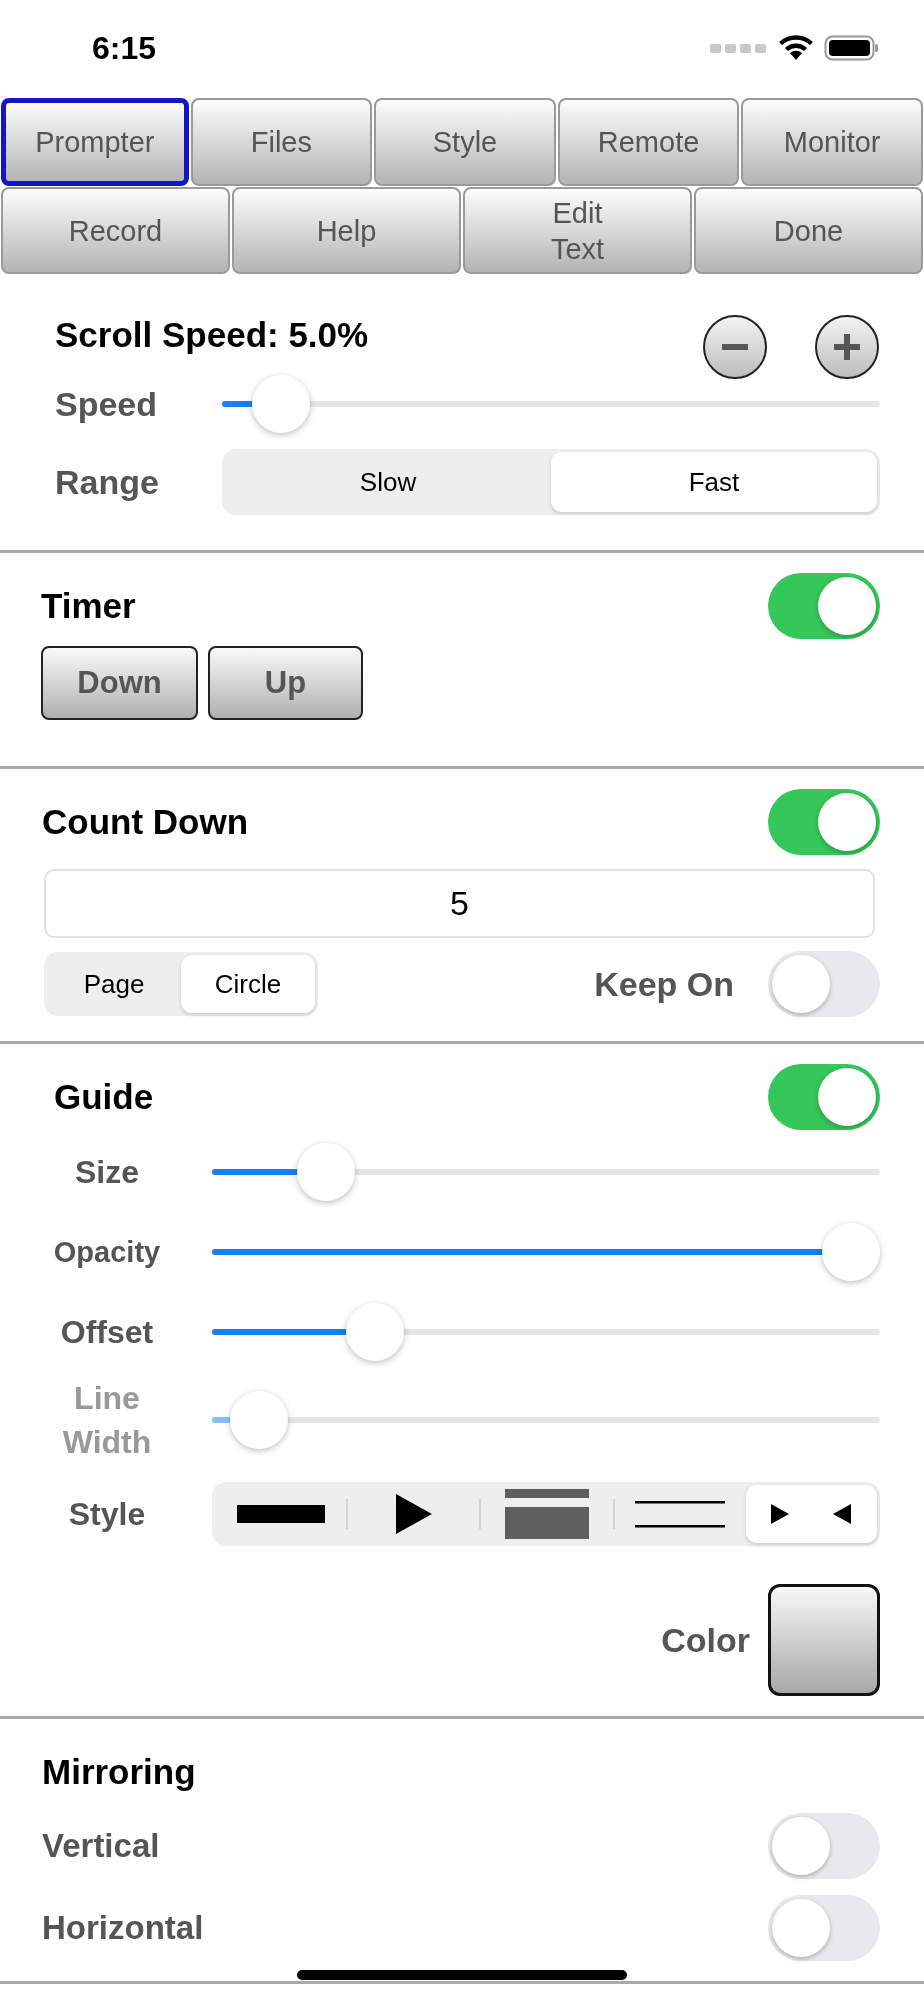 Image resolution: width=924 pixels, height=2000 pixels. Describe the element at coordinates (107, 1172) in the screenshot. I see `slider-label: Size` at that location.